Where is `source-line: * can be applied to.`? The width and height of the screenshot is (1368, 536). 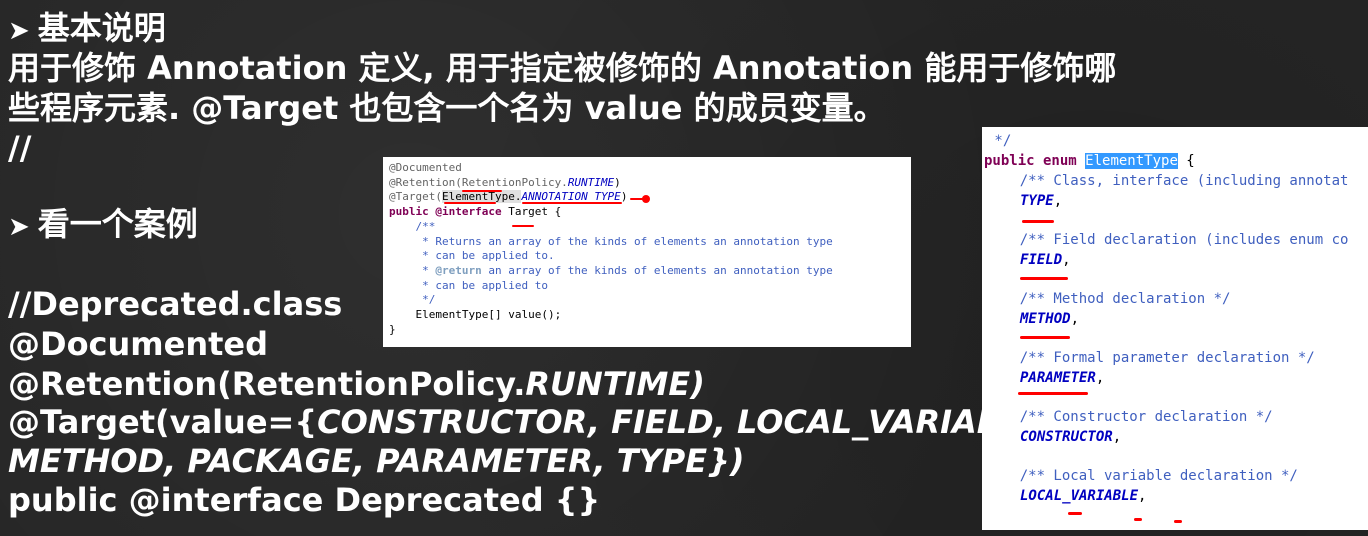
source-line: * can be applied to. is located at coordinates (472, 256).